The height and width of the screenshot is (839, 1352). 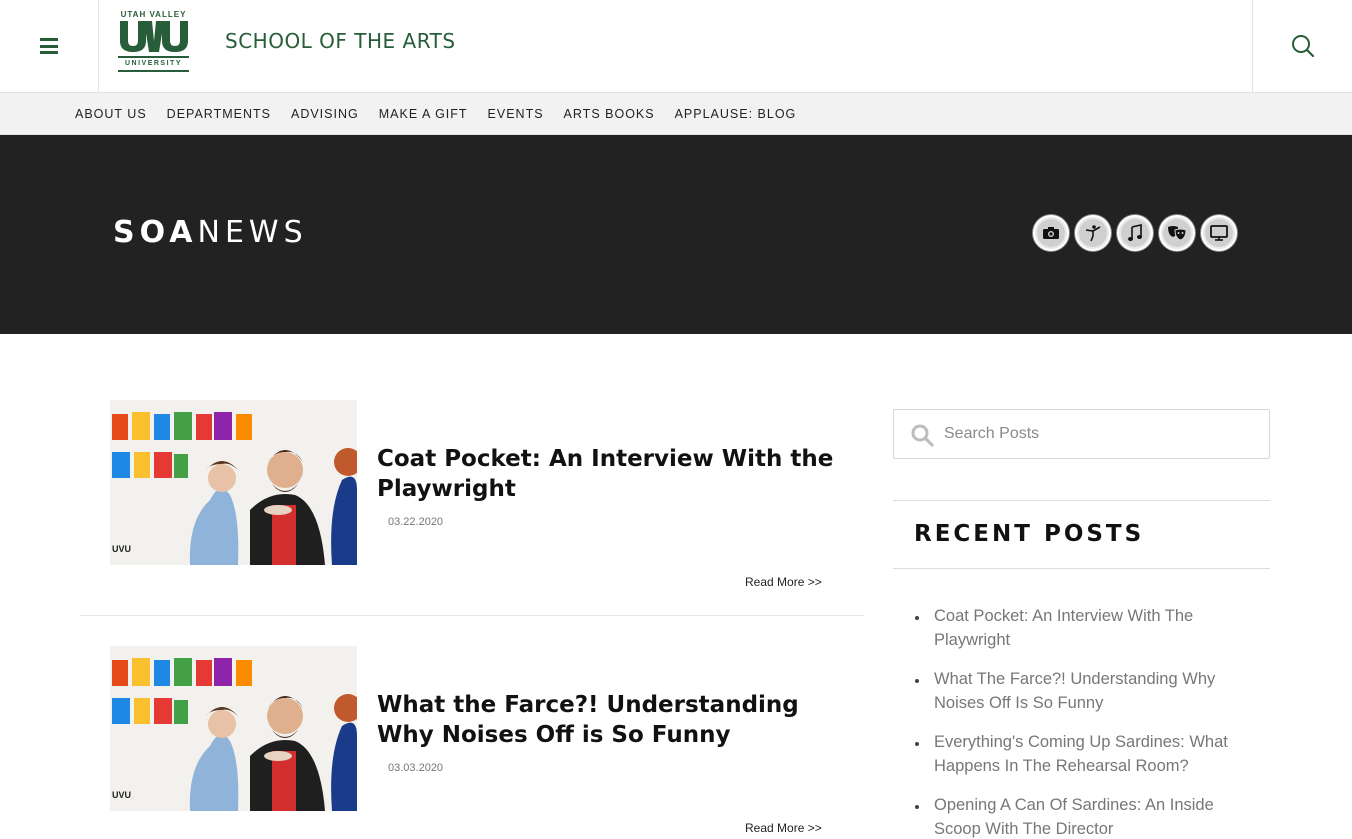 I want to click on camera-icon, so click(x=1051, y=233).